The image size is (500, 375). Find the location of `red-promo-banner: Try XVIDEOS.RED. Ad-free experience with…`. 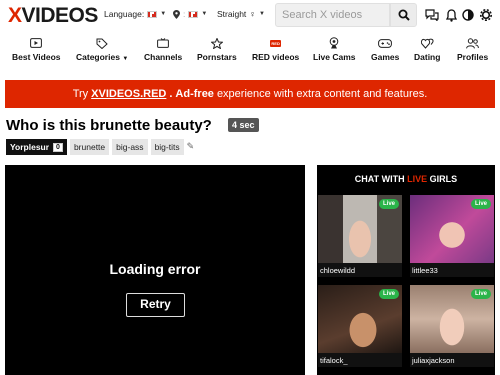

red-promo-banner: Try XVIDEOS.RED. Ad-free experience with… is located at coordinates (250, 94).